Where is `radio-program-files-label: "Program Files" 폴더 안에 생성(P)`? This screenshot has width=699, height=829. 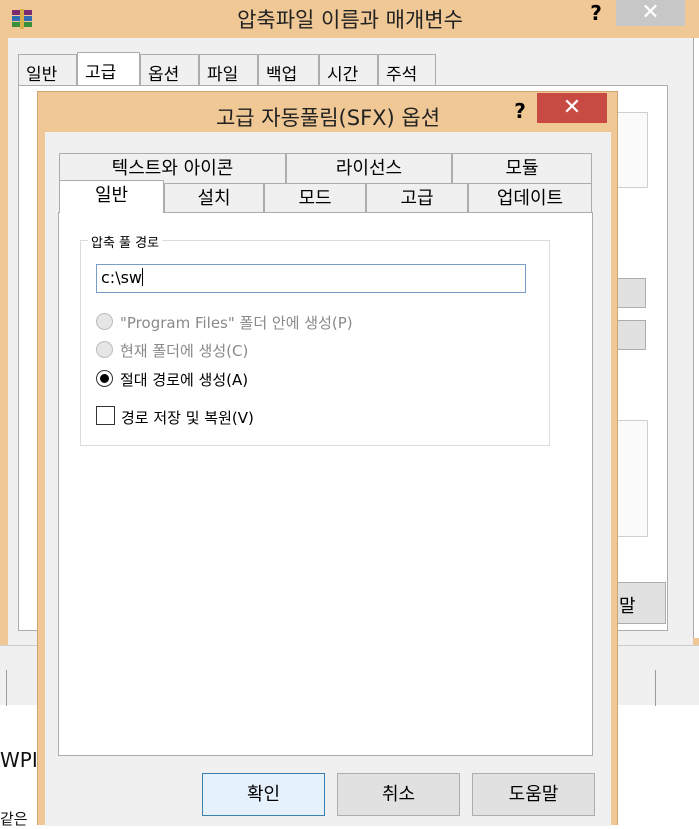
radio-program-files-label: "Program Files" 폴더 안에 생성(P) is located at coordinates (236, 323).